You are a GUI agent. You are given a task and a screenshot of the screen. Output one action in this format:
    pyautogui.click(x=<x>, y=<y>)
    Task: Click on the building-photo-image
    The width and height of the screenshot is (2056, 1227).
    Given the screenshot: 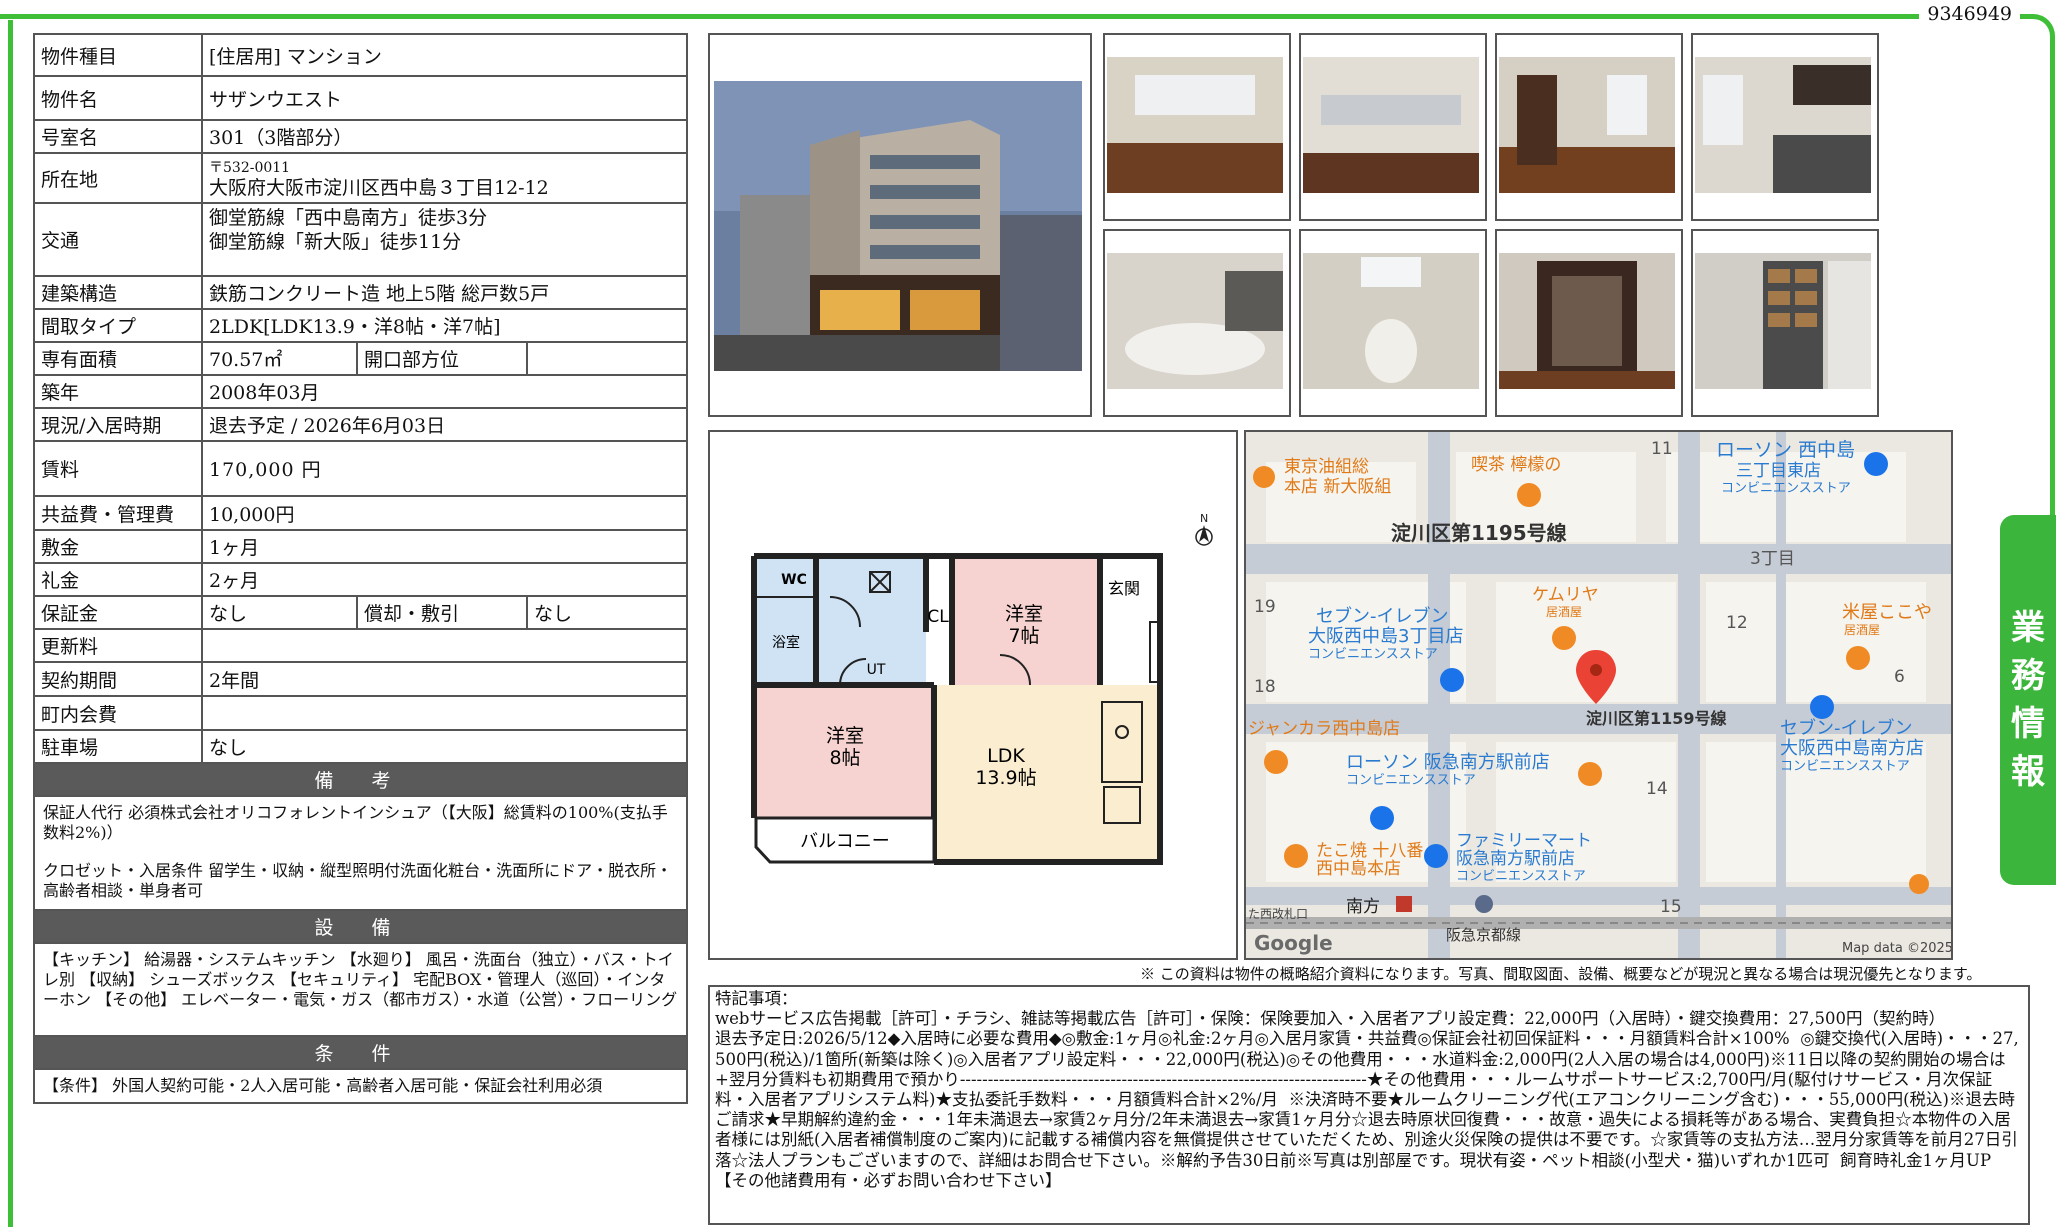 What is the action you would take?
    pyautogui.click(x=898, y=226)
    